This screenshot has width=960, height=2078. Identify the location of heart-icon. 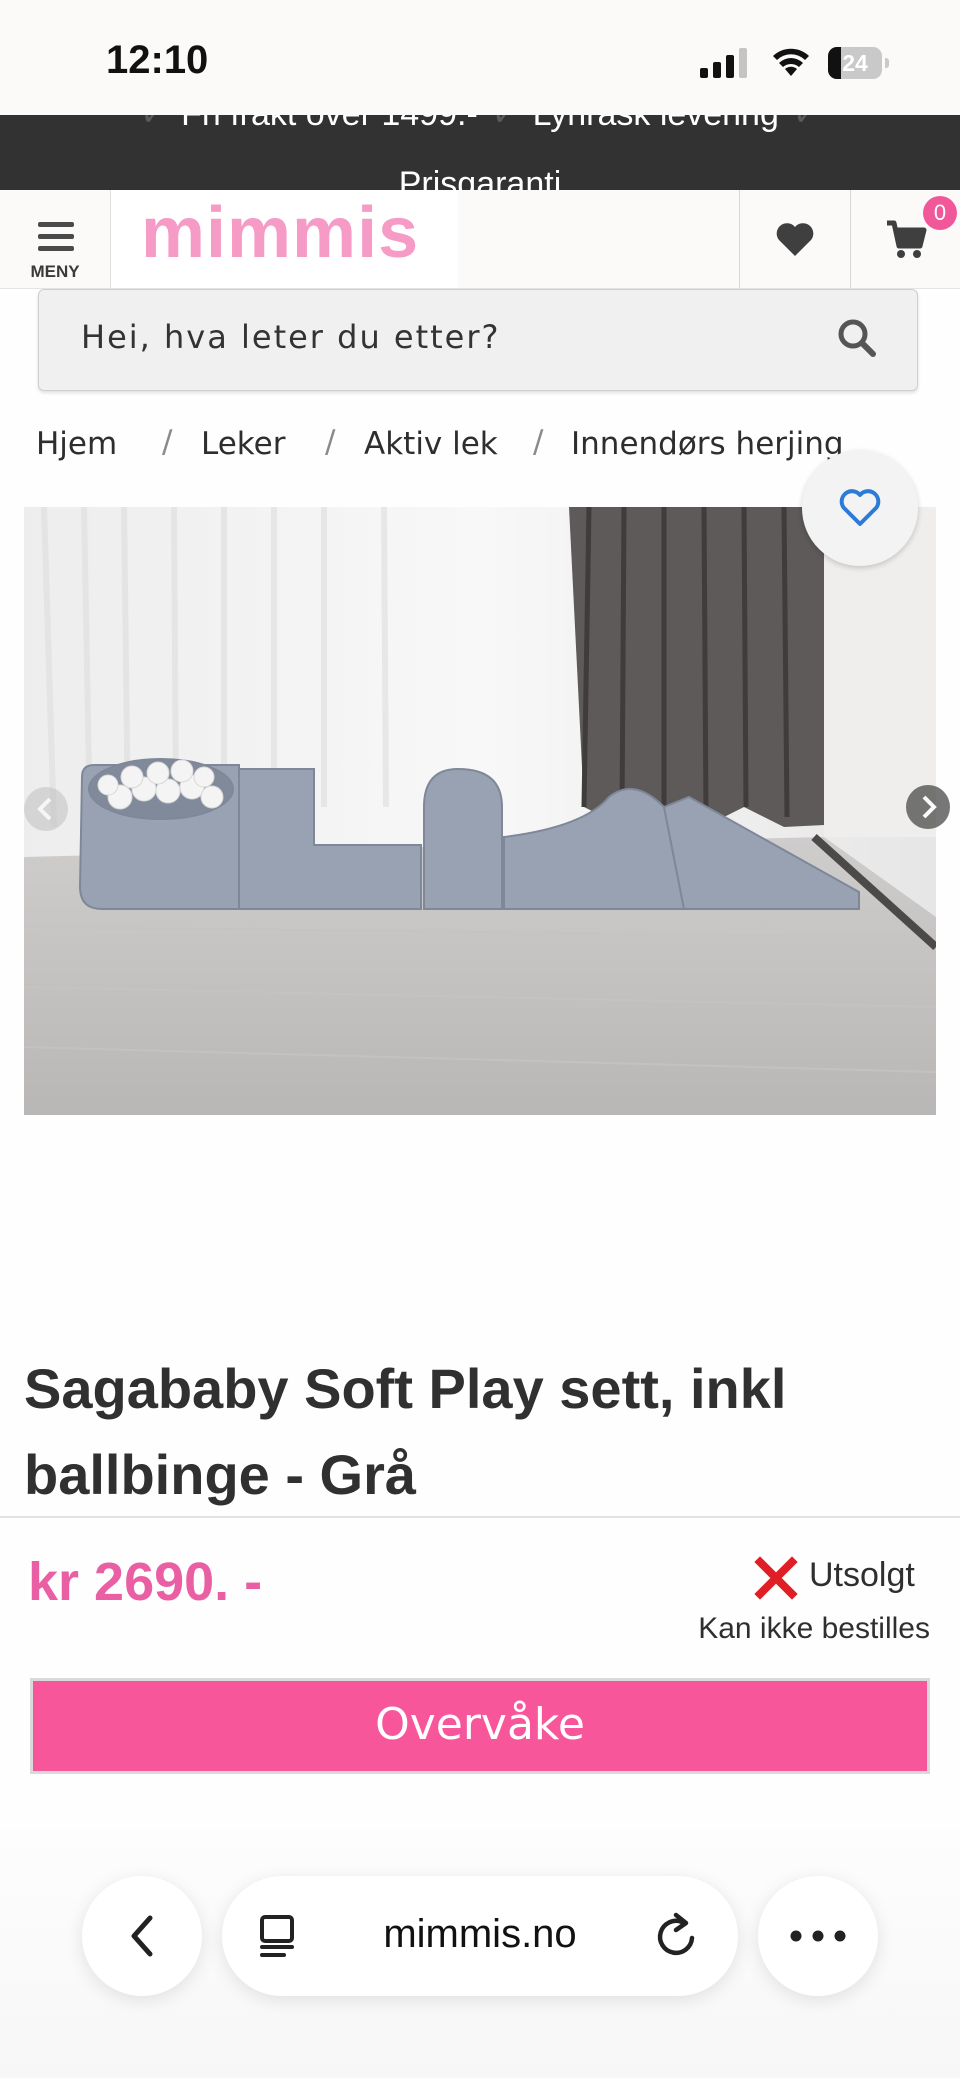
(795, 239).